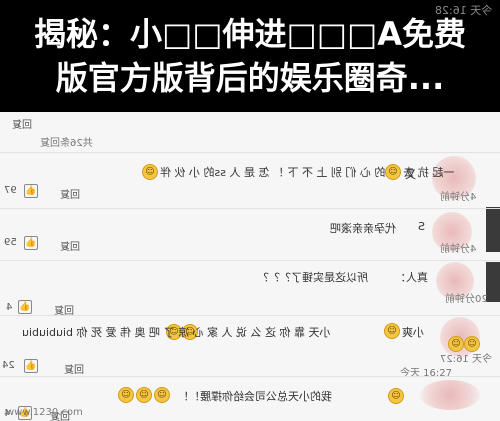 The width and height of the screenshot is (500, 421). What do you see at coordinates (44, 412) in the screenshot?
I see `watermark: www.1230.com` at bounding box center [44, 412].